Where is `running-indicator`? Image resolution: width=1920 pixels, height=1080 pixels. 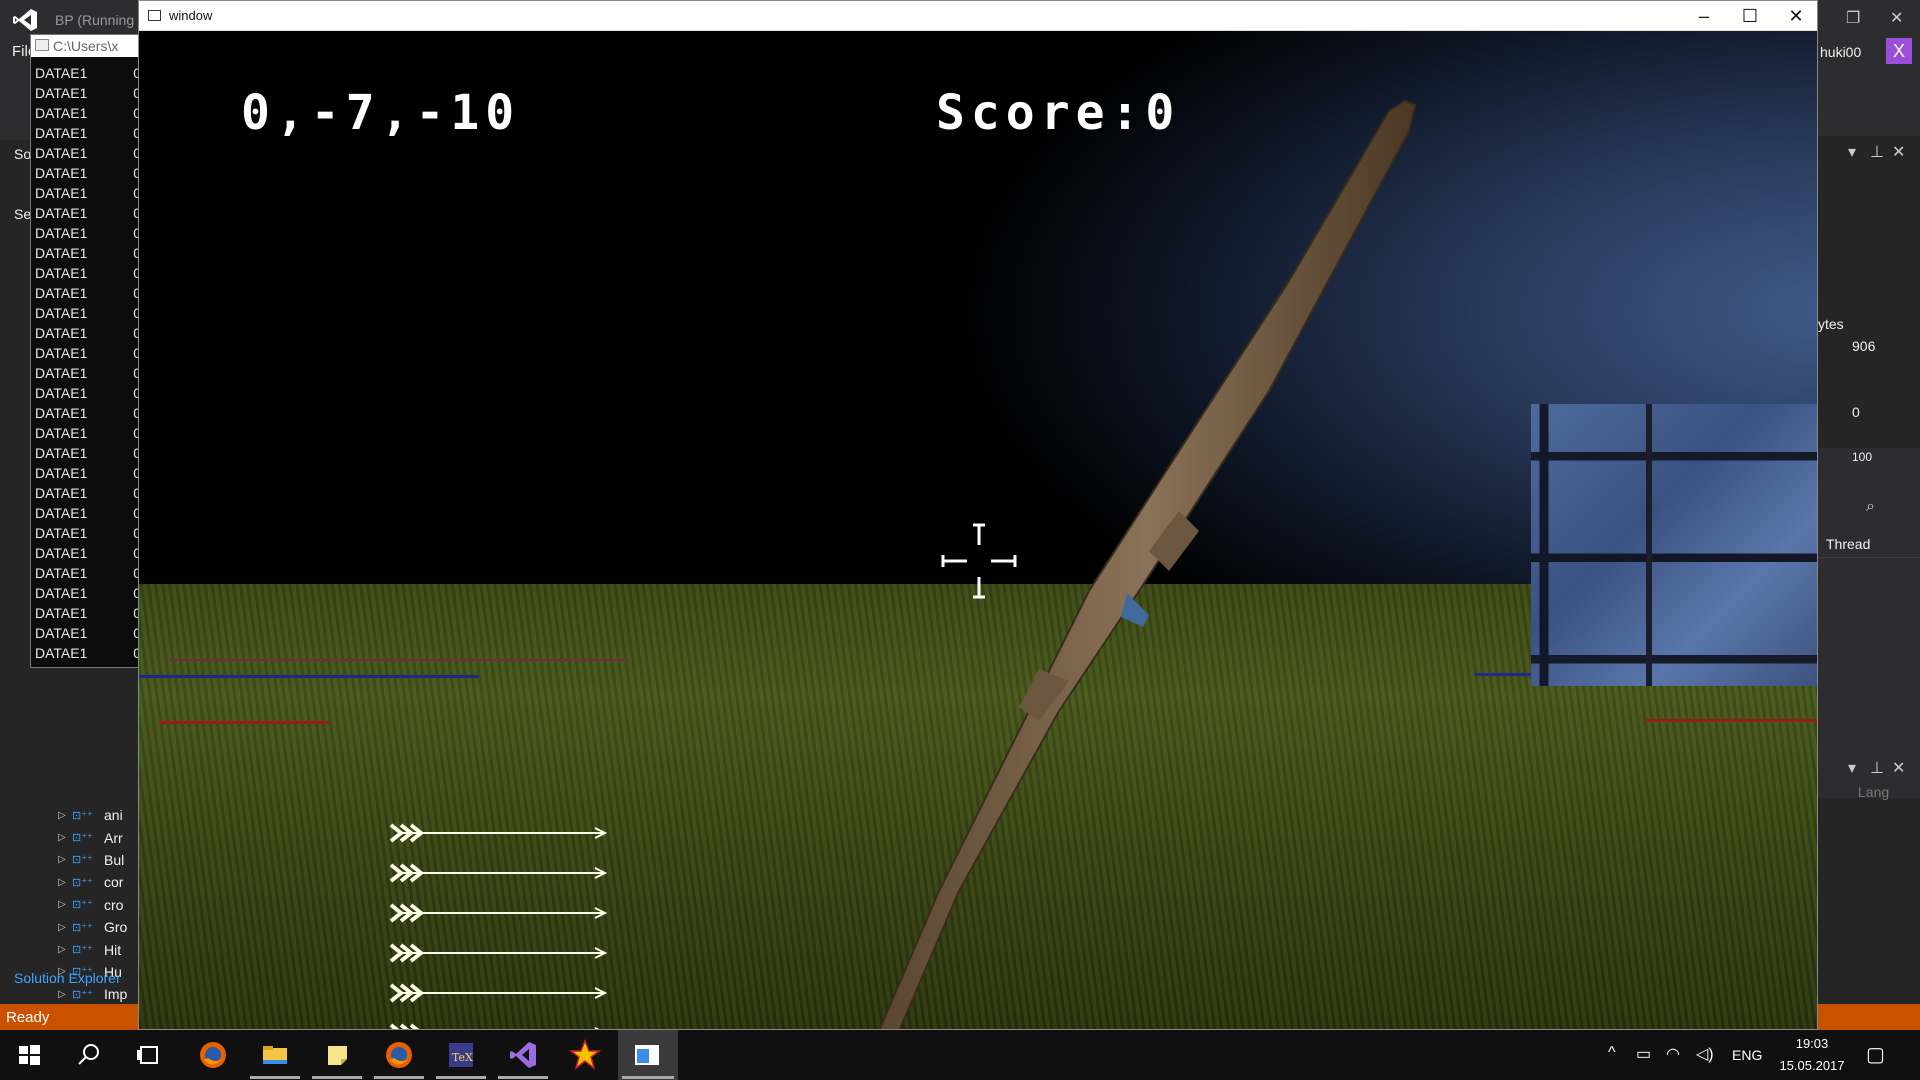
running-indicator is located at coordinates (461, 1077).